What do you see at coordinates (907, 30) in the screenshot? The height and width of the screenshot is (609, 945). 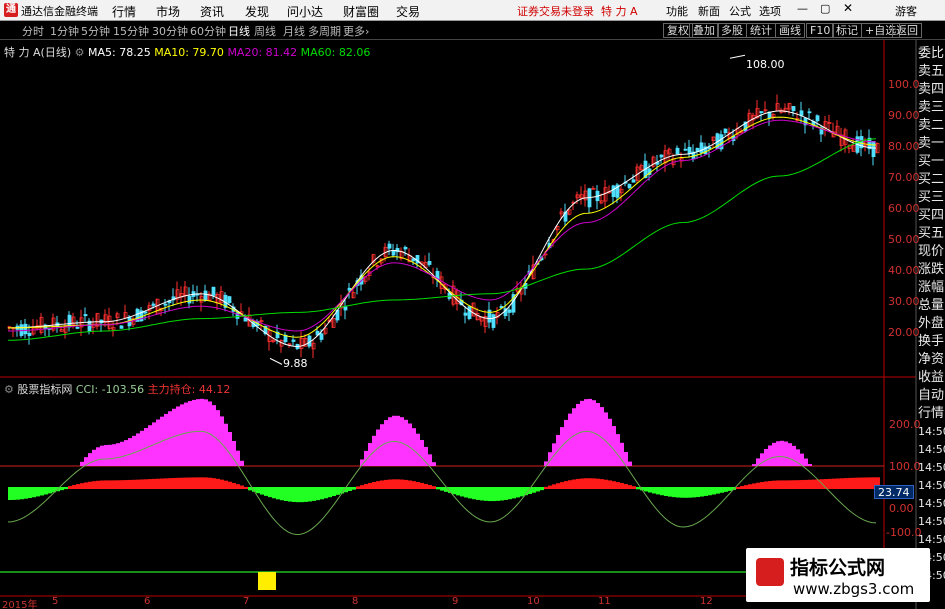 I see `btn-fanhui: 返回` at bounding box center [907, 30].